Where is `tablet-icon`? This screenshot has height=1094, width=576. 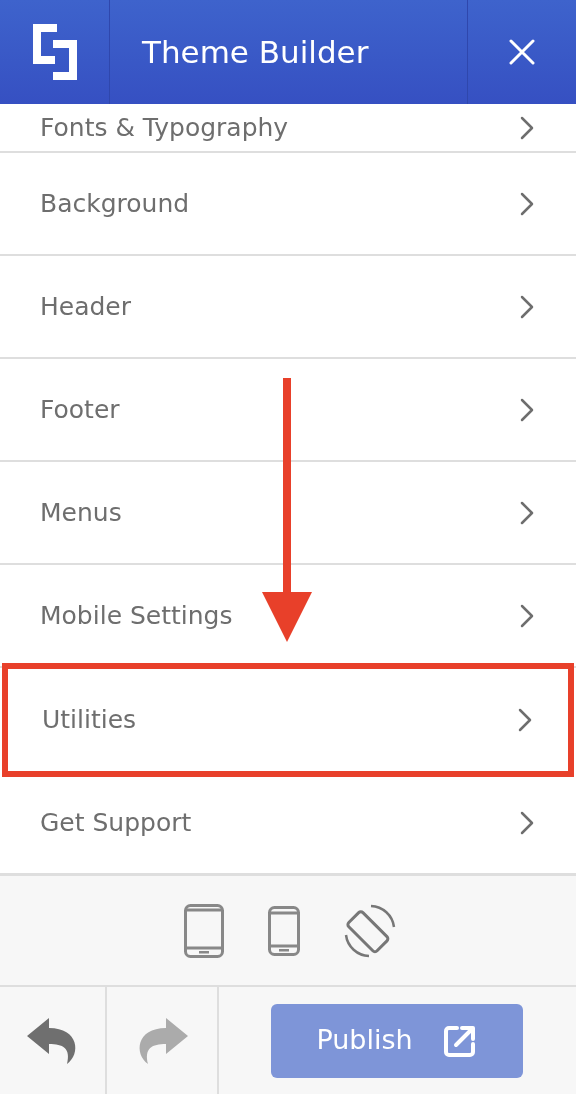 tablet-icon is located at coordinates (204, 930).